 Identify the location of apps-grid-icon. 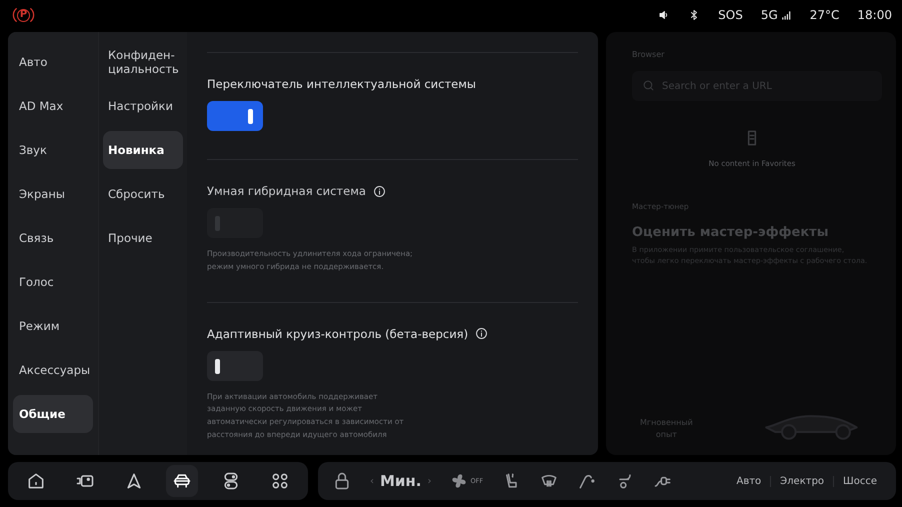
(280, 481).